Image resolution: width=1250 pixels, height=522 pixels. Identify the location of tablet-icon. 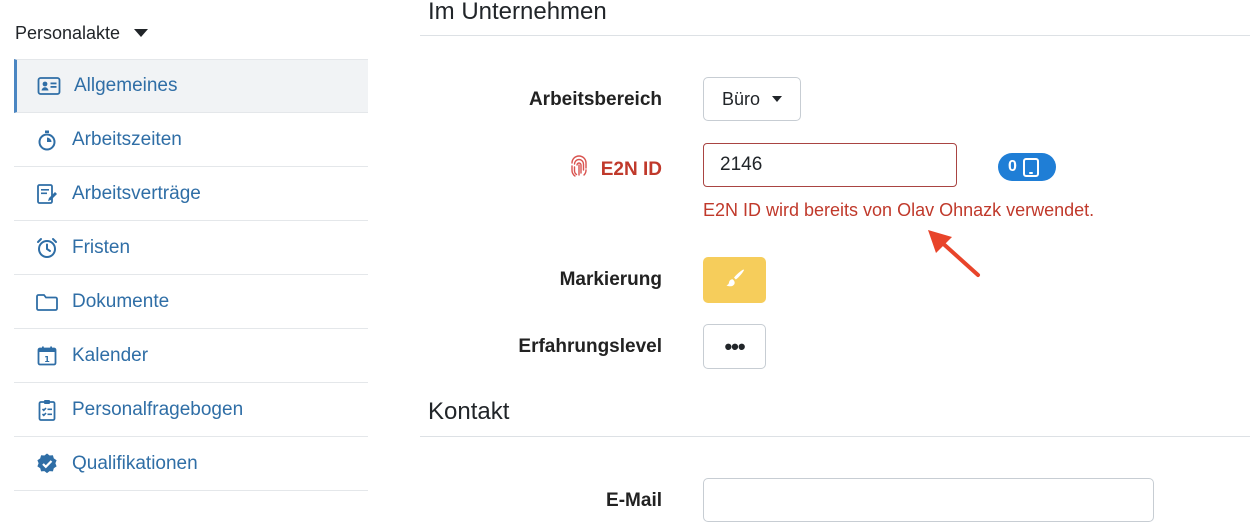
(1030, 167).